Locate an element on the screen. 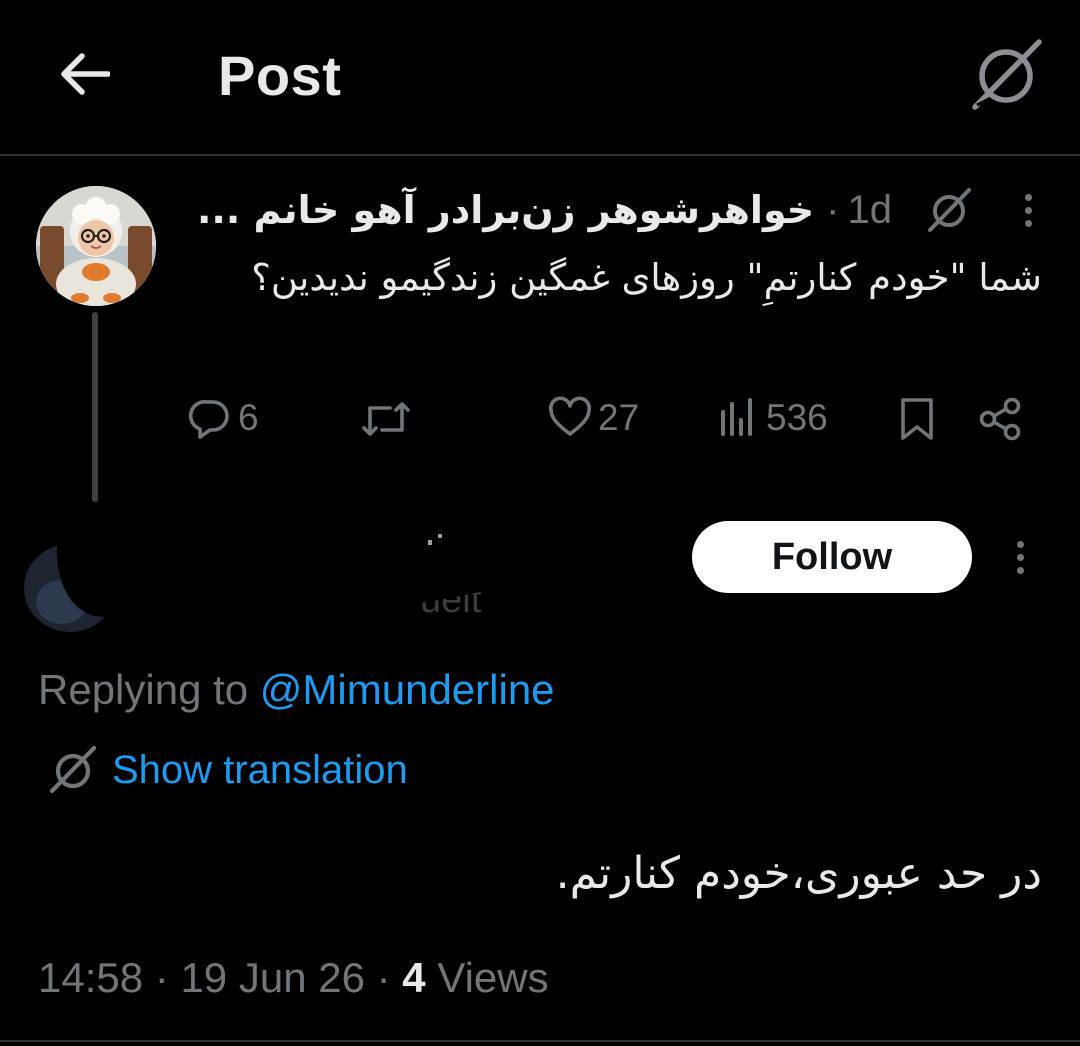  repost-action is located at coordinates (386, 419).